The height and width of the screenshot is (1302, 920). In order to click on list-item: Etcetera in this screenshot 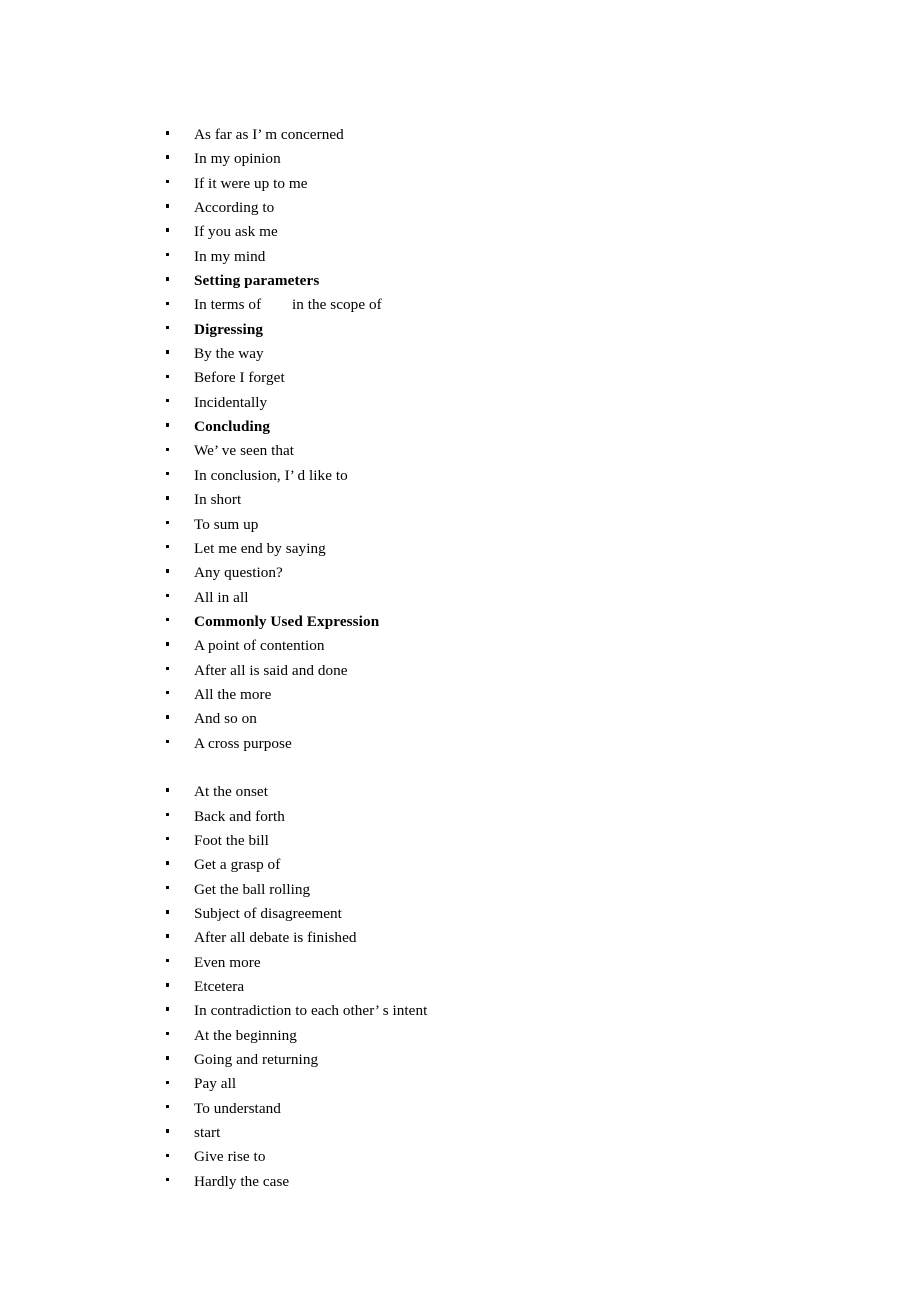, I will do `click(460, 987)`.